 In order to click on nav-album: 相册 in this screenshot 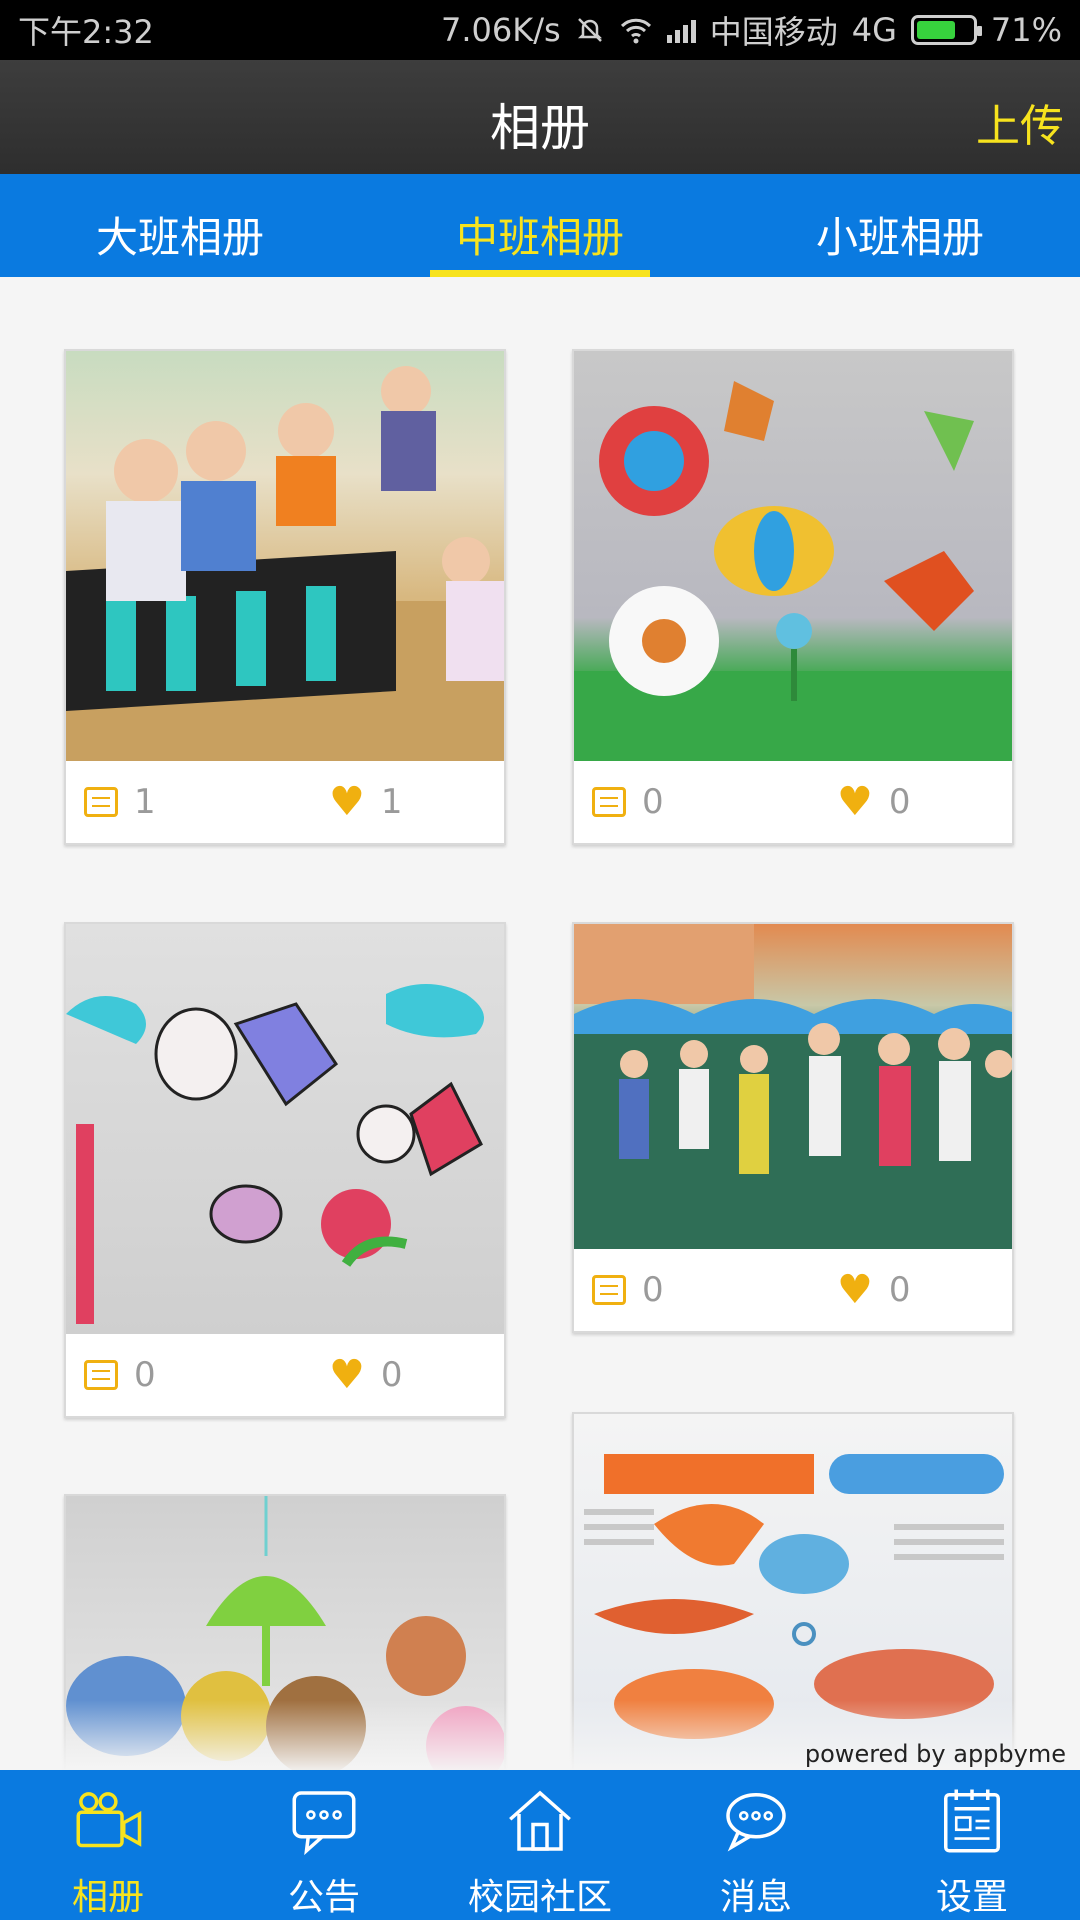, I will do `click(108, 1845)`.